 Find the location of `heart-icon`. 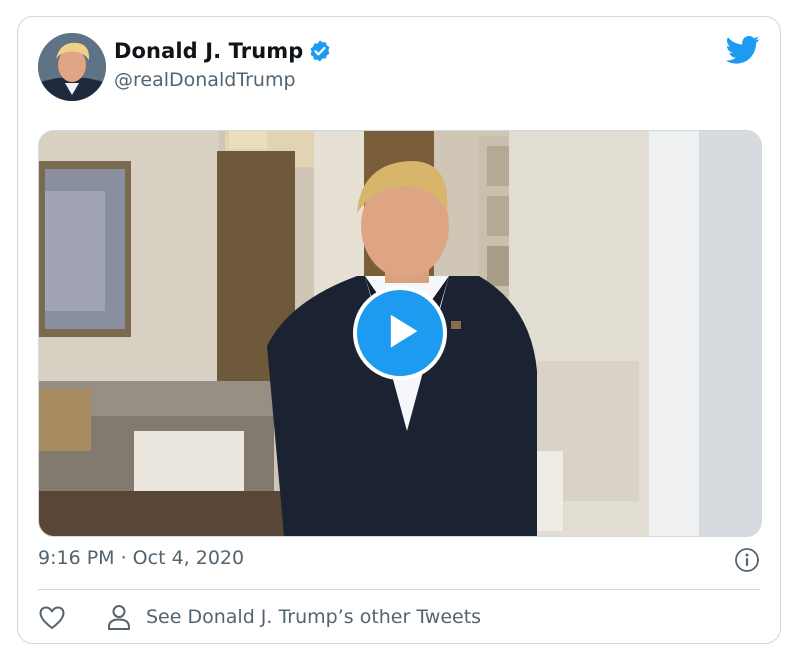

heart-icon is located at coordinates (52, 618).